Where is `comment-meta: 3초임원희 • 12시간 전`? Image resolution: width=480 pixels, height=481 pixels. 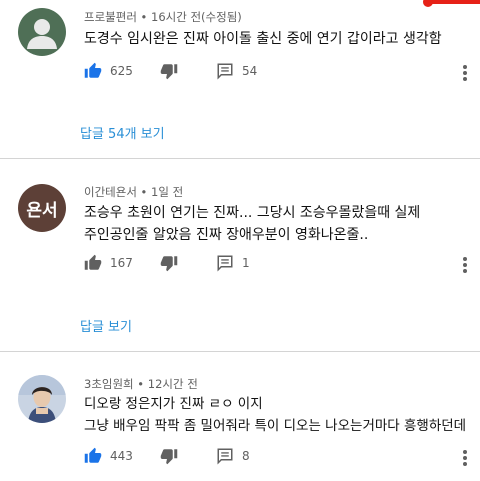
comment-meta: 3초임원희 • 12시간 전 is located at coordinates (141, 384).